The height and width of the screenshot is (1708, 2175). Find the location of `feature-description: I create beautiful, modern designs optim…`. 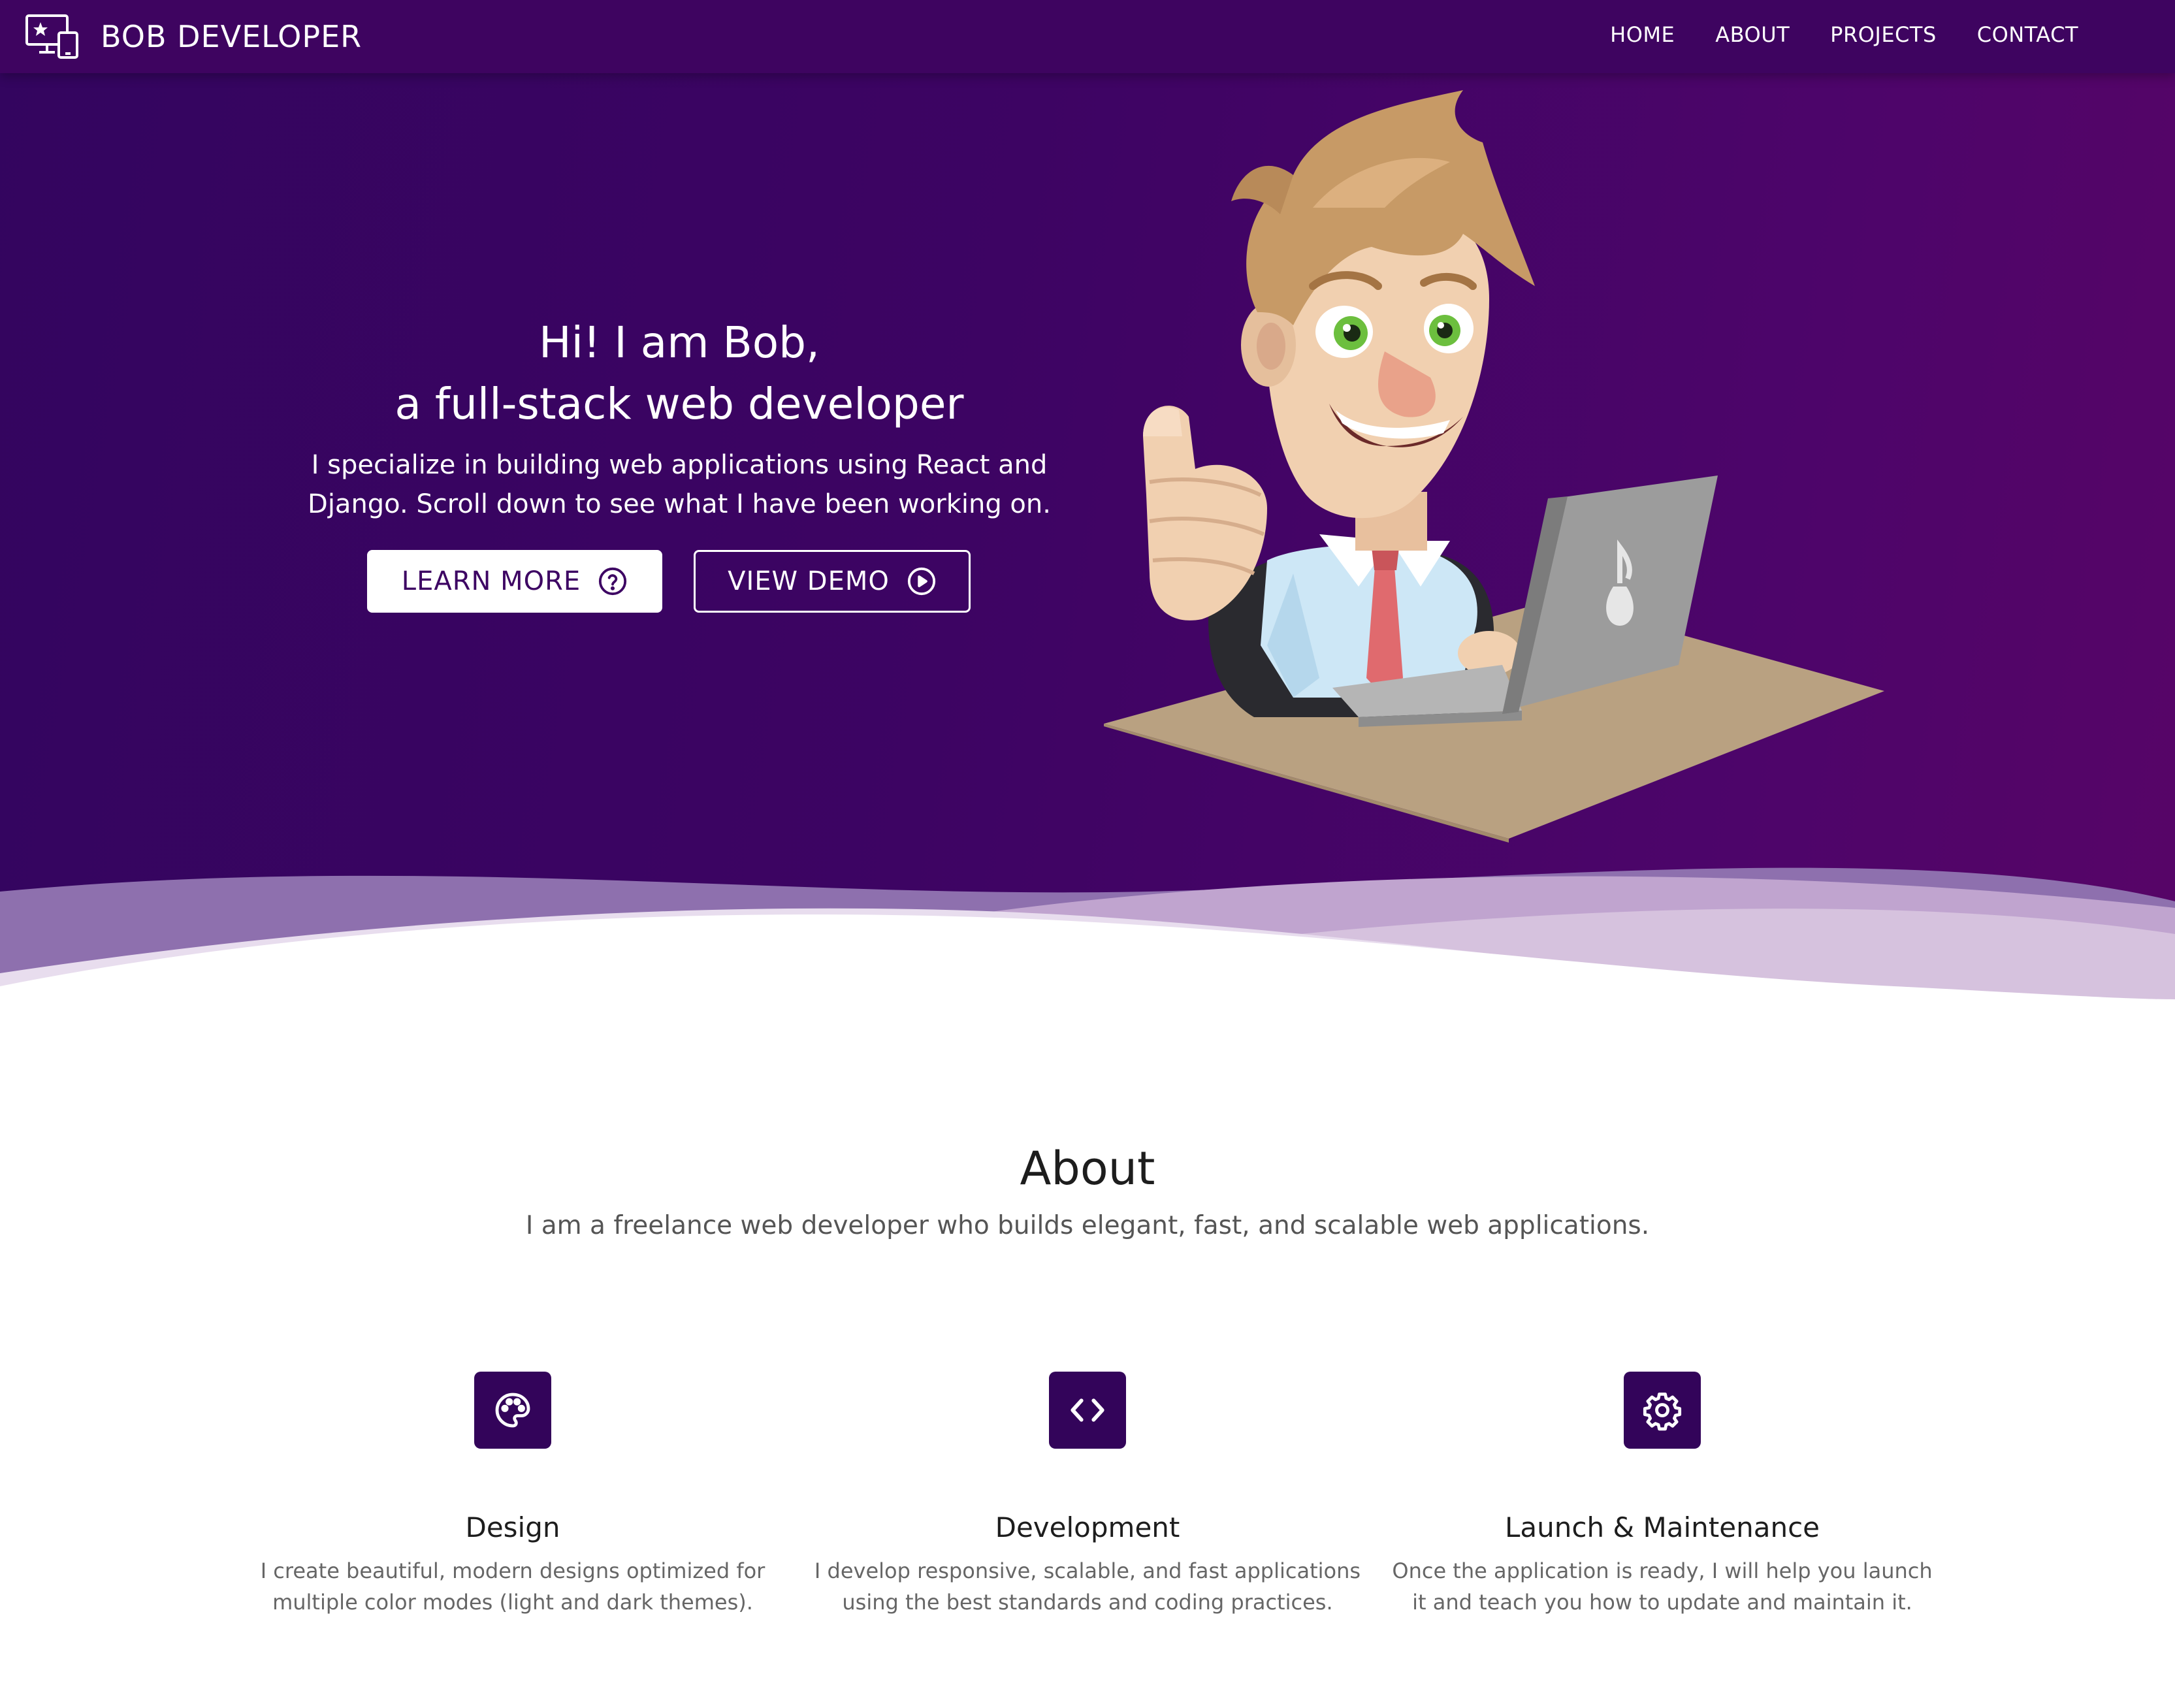

feature-description: I create beautiful, modern designs optim… is located at coordinates (513, 1587).